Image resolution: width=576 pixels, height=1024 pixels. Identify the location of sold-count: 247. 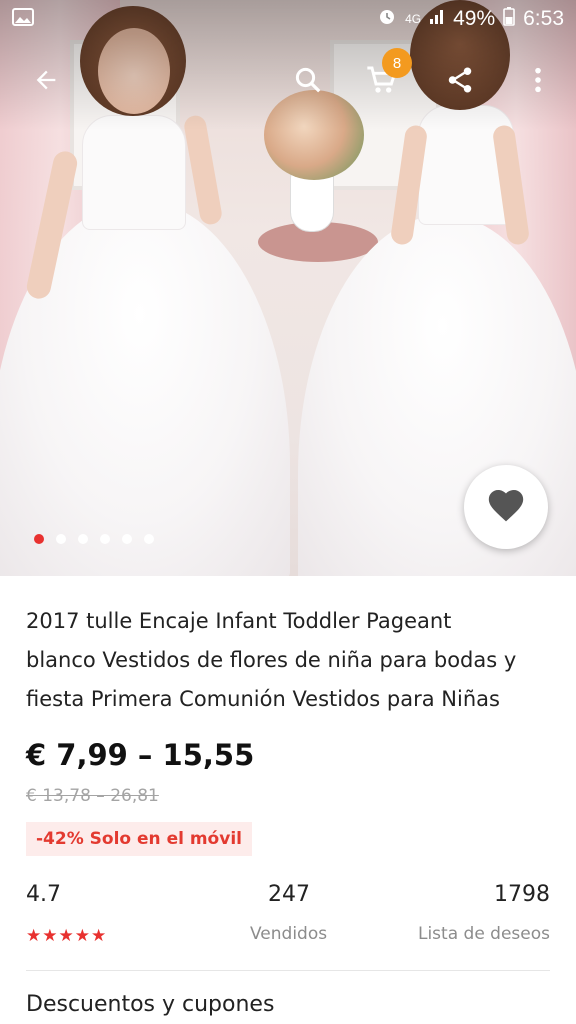
(289, 894).